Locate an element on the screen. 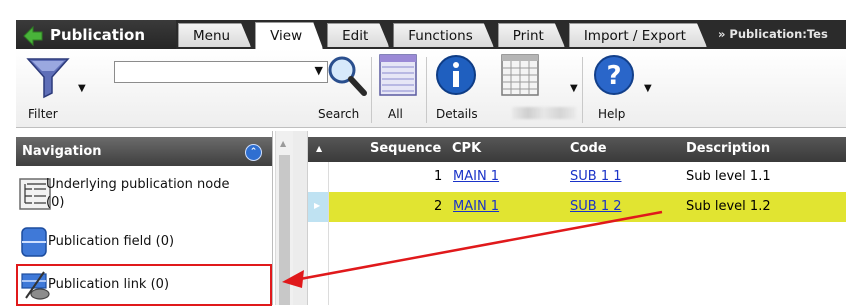 The image size is (846, 306). tab-functions: Functions is located at coordinates (443, 35).